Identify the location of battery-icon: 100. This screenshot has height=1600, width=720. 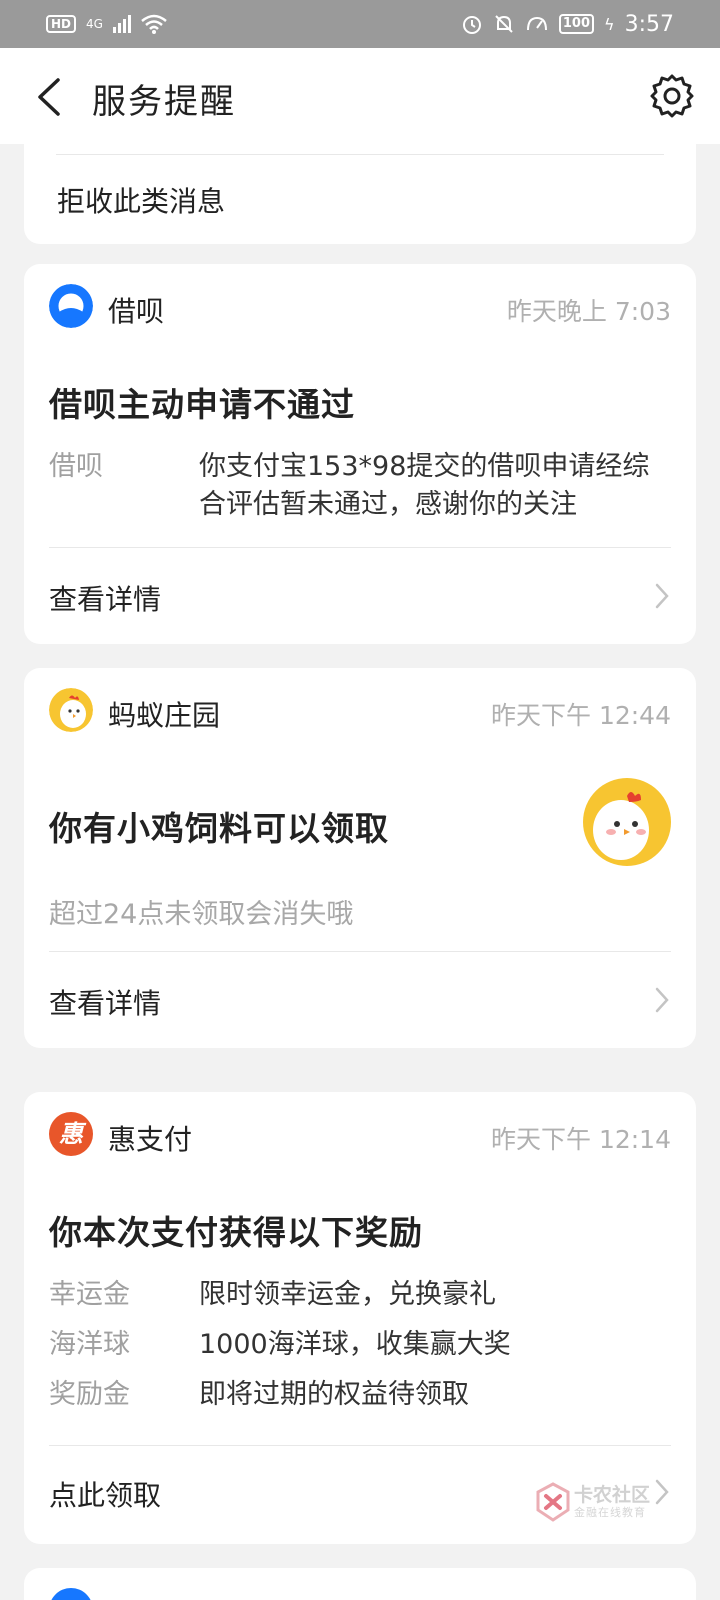
(576, 24).